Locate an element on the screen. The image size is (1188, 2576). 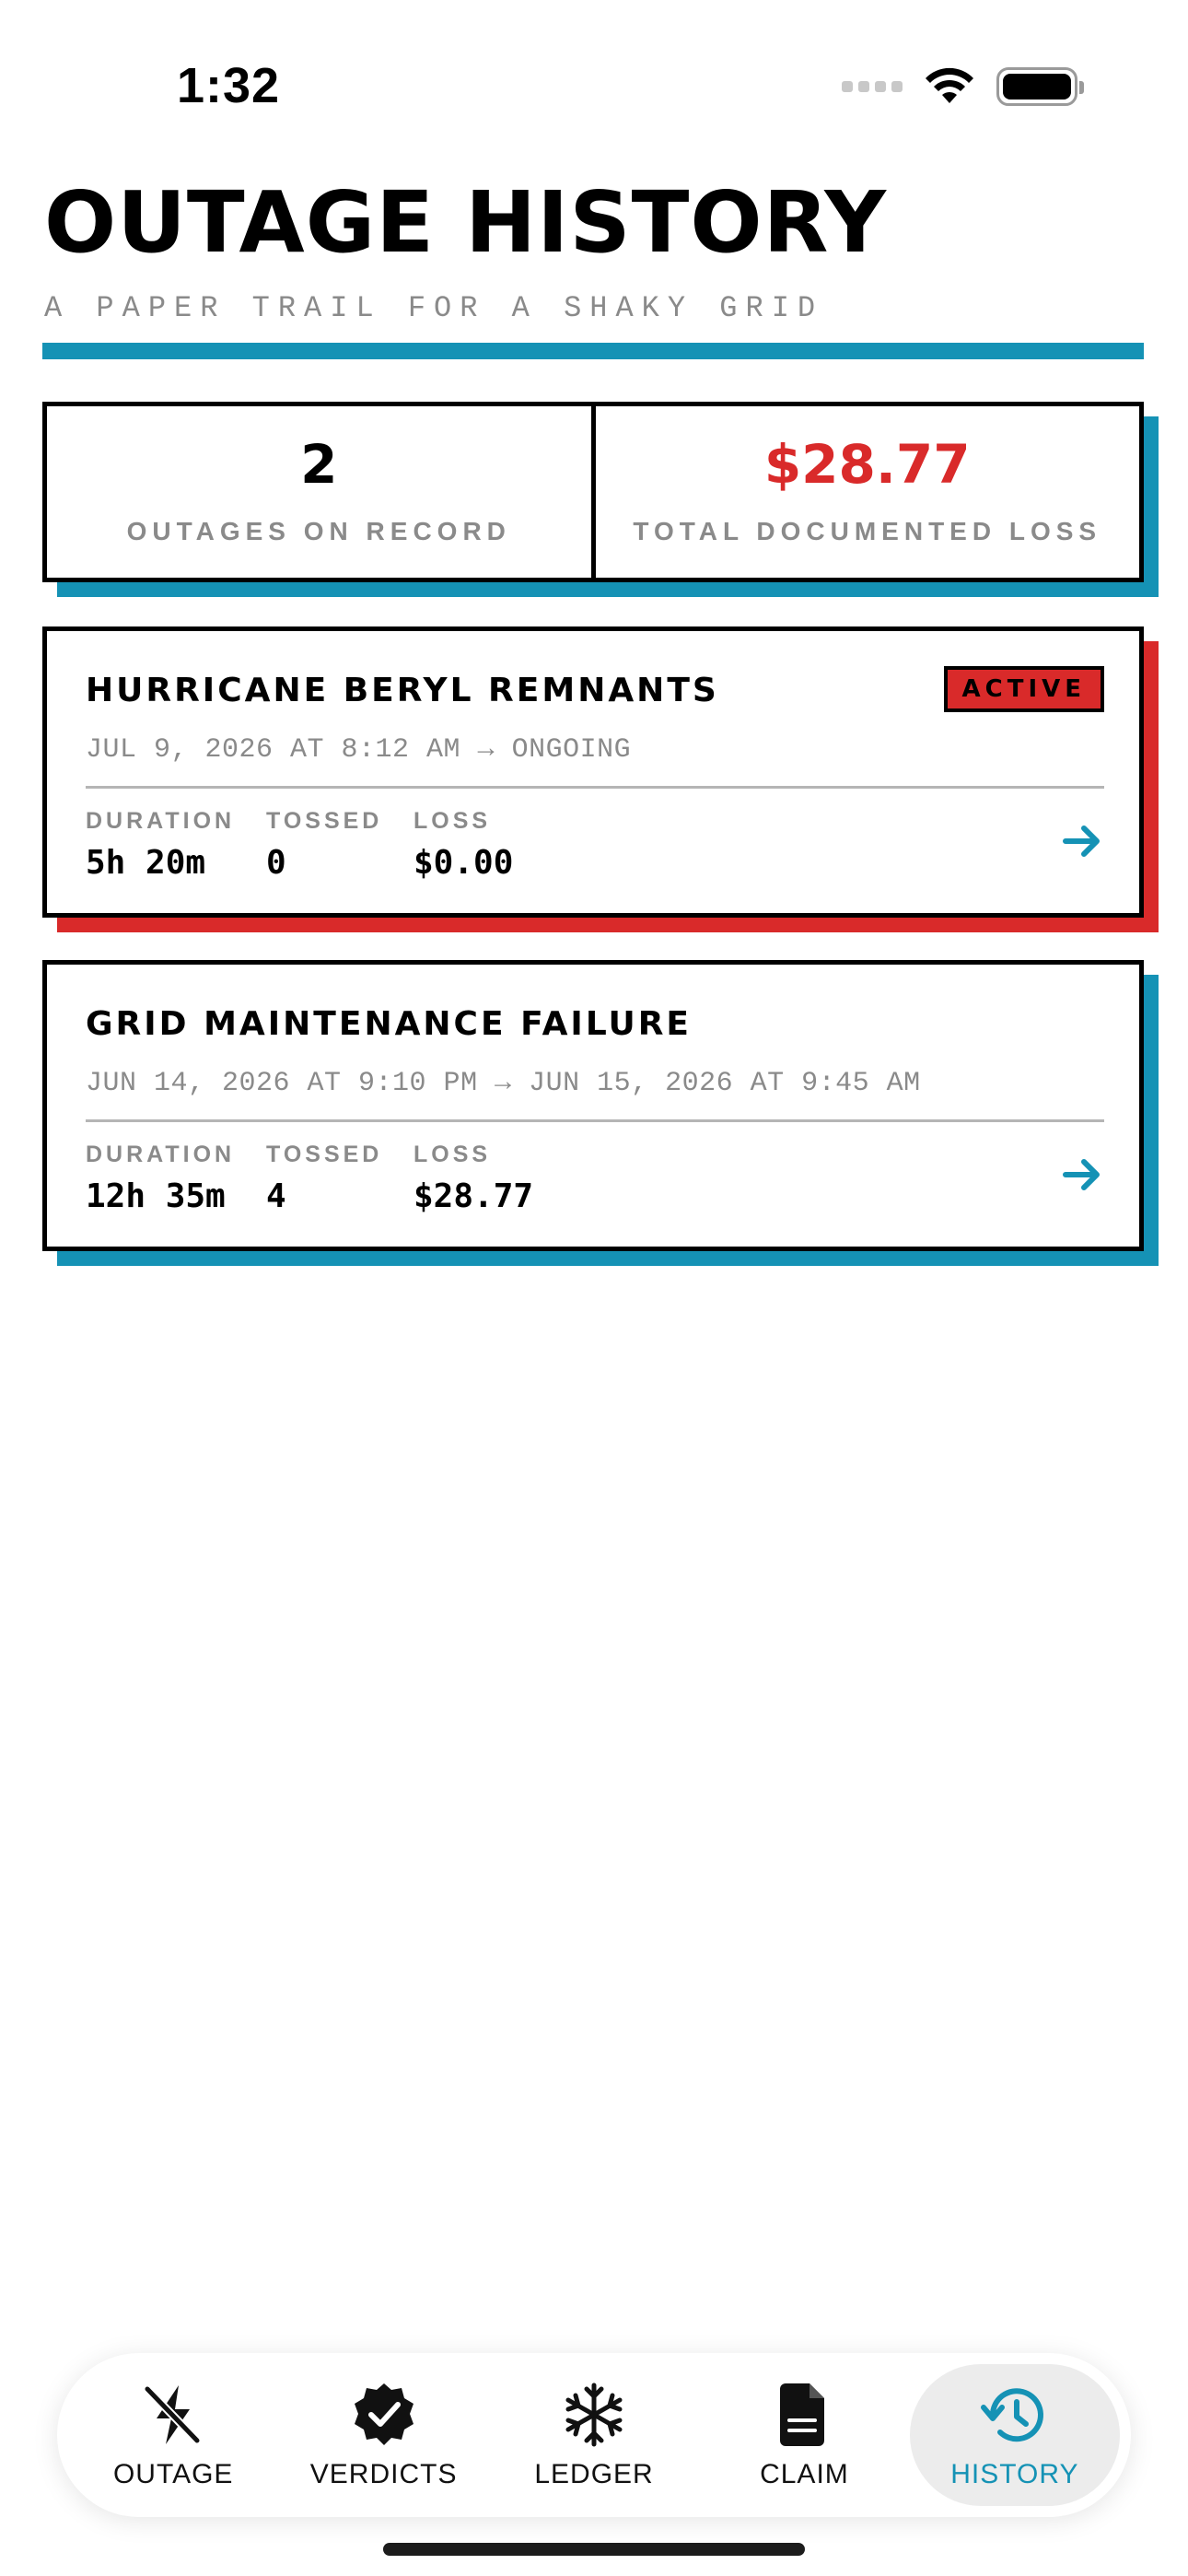
snowflake-icon is located at coordinates (594, 2415).